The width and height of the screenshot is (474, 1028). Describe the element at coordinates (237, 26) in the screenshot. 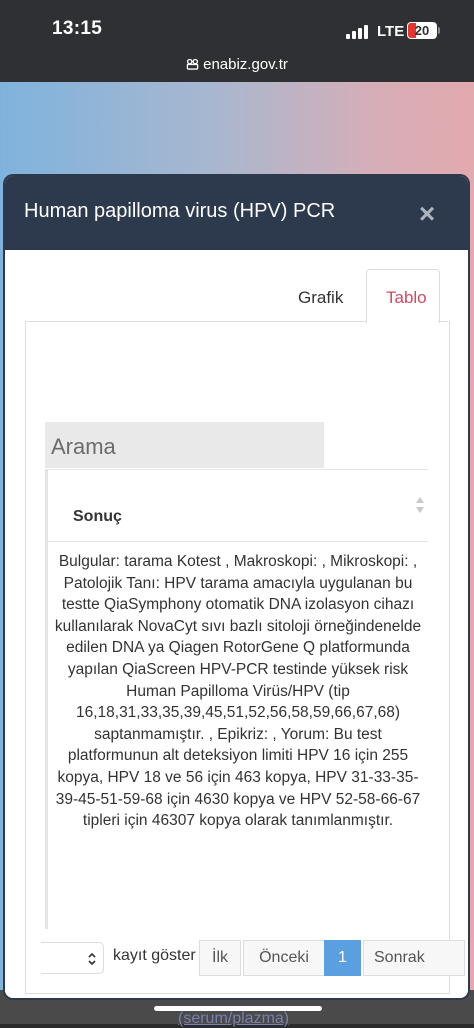

I see `status-bar: 13:15 LTE 20` at that location.